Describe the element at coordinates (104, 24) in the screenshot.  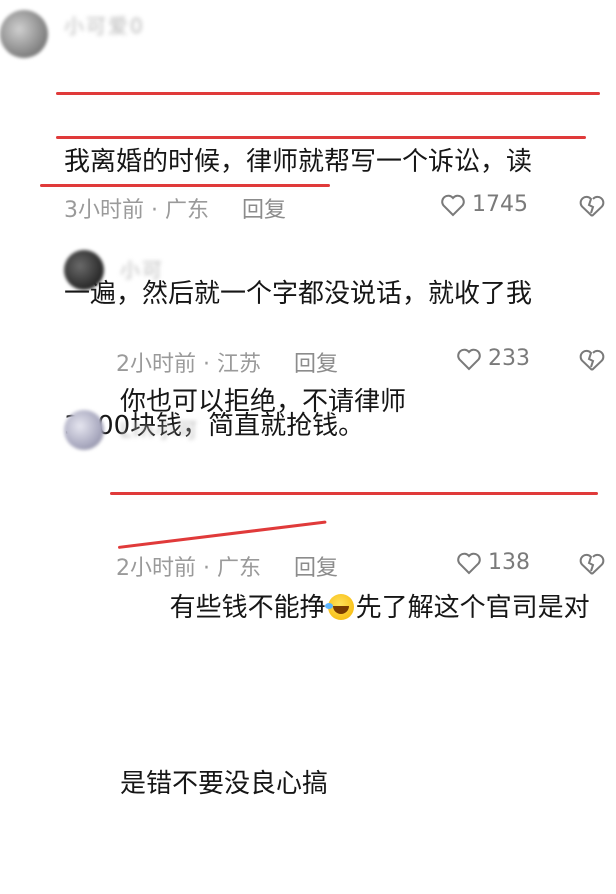
I see `username: 小可爱0` at that location.